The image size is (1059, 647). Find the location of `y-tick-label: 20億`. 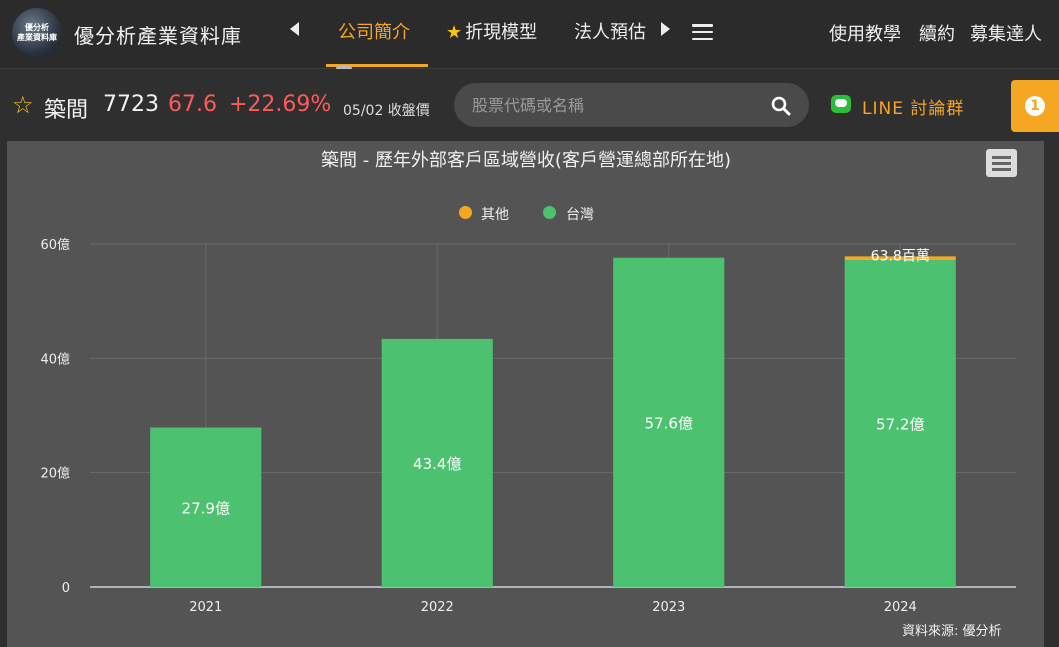

y-tick-label: 20億 is located at coordinates (55, 474).